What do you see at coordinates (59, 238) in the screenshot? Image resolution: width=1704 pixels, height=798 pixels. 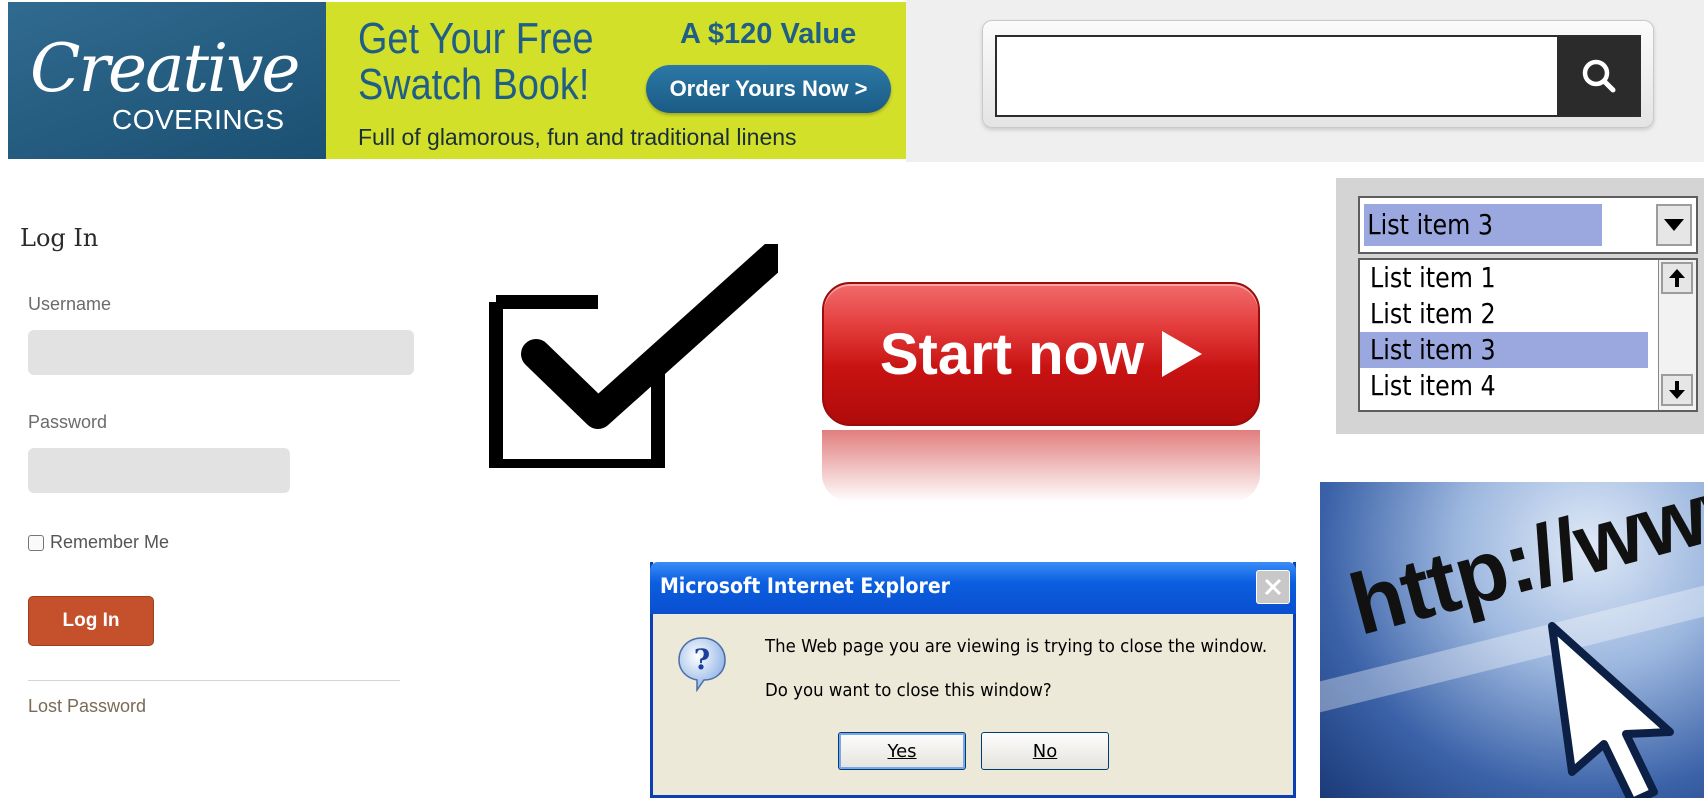 I see `login-title: Log In` at bounding box center [59, 238].